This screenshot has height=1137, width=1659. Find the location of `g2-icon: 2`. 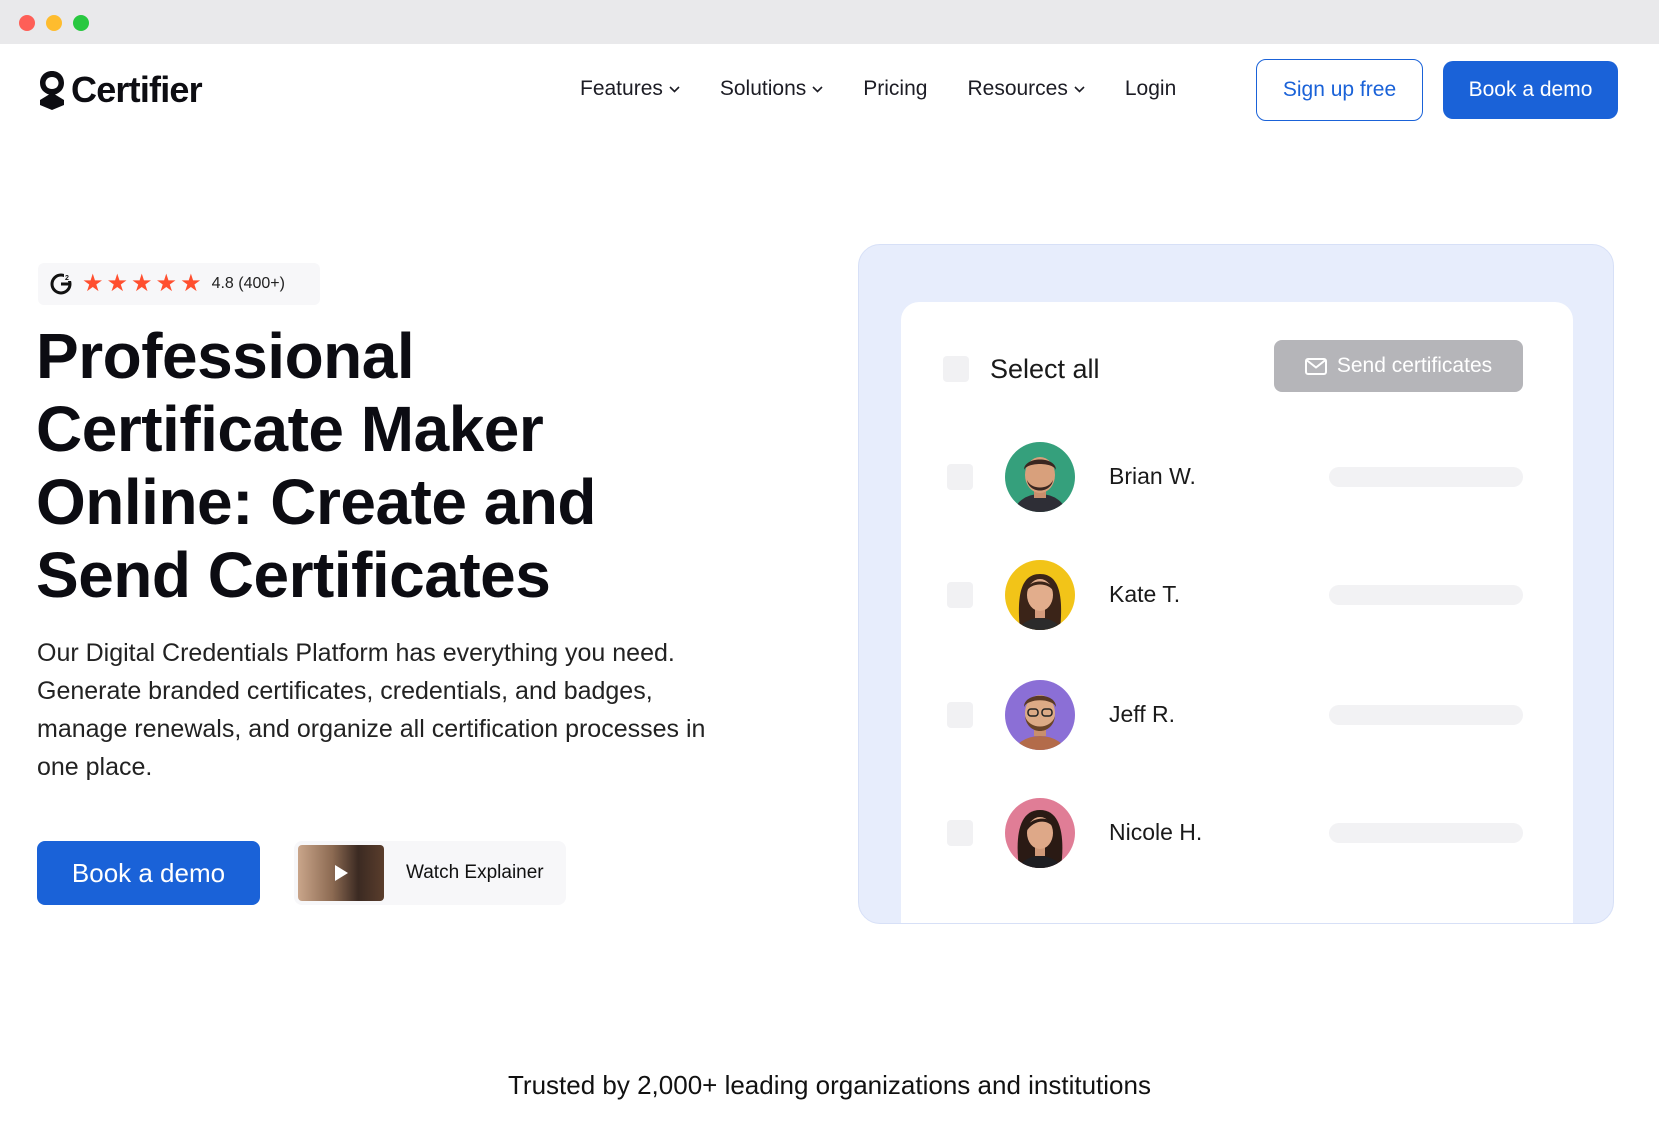

g2-icon: 2 is located at coordinates (61, 284).